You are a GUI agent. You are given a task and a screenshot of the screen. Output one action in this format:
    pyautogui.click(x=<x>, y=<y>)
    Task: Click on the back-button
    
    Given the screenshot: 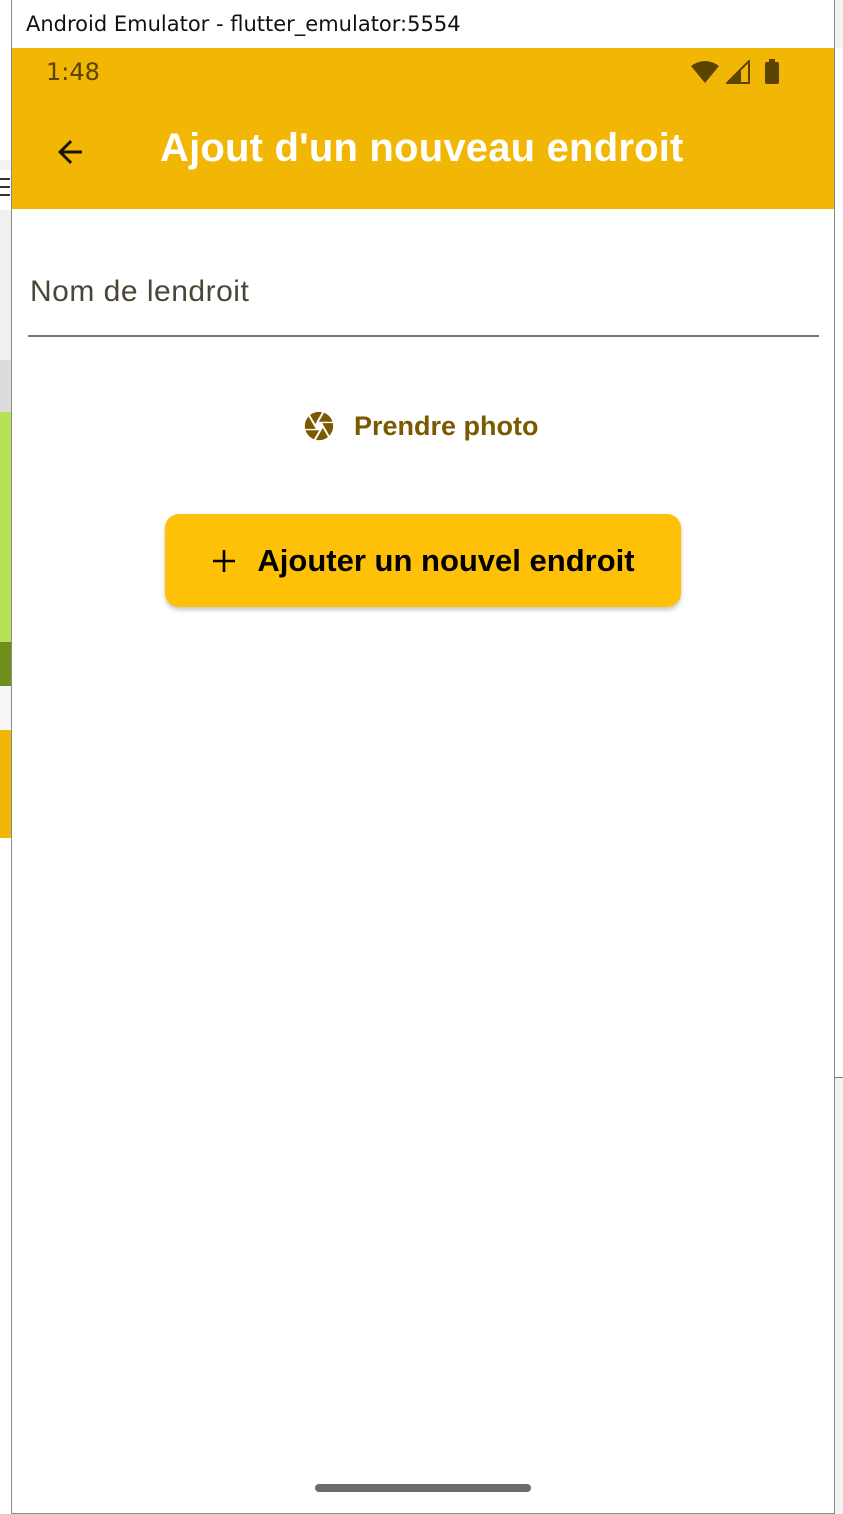 What is the action you would take?
    pyautogui.click(x=70, y=152)
    